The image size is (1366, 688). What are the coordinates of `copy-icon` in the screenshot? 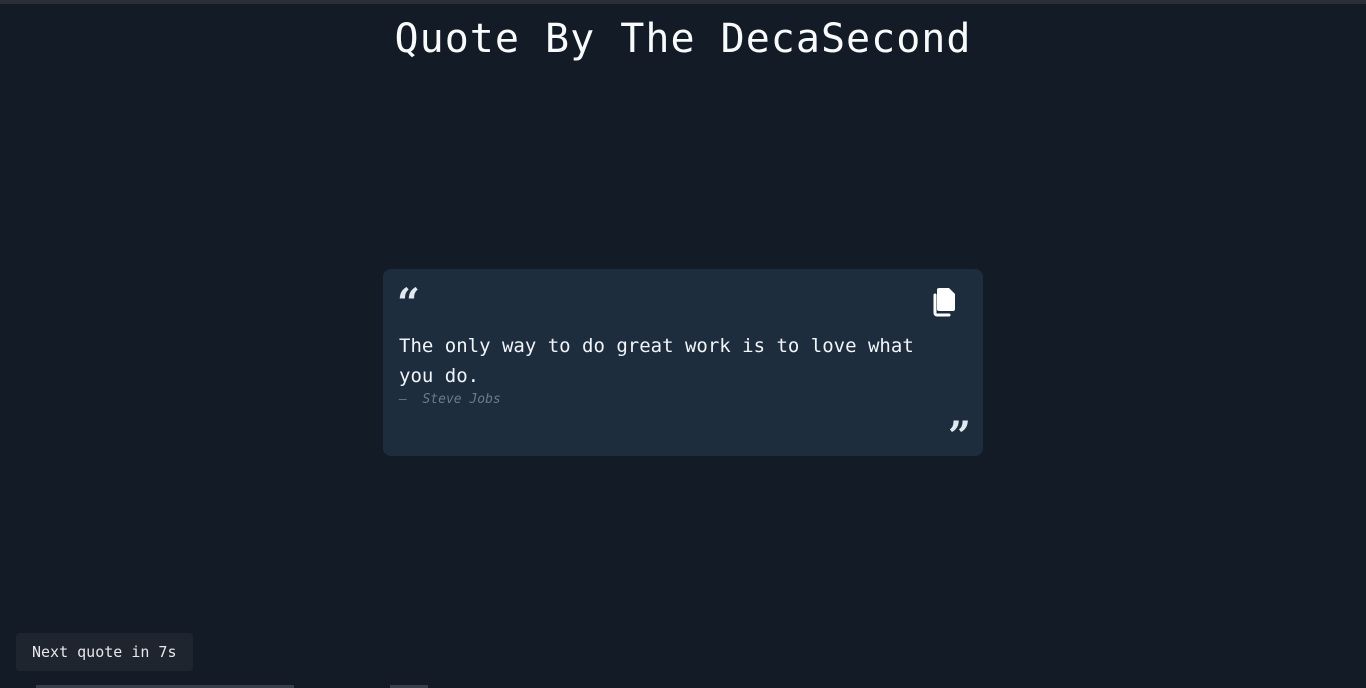 It's located at (944, 302).